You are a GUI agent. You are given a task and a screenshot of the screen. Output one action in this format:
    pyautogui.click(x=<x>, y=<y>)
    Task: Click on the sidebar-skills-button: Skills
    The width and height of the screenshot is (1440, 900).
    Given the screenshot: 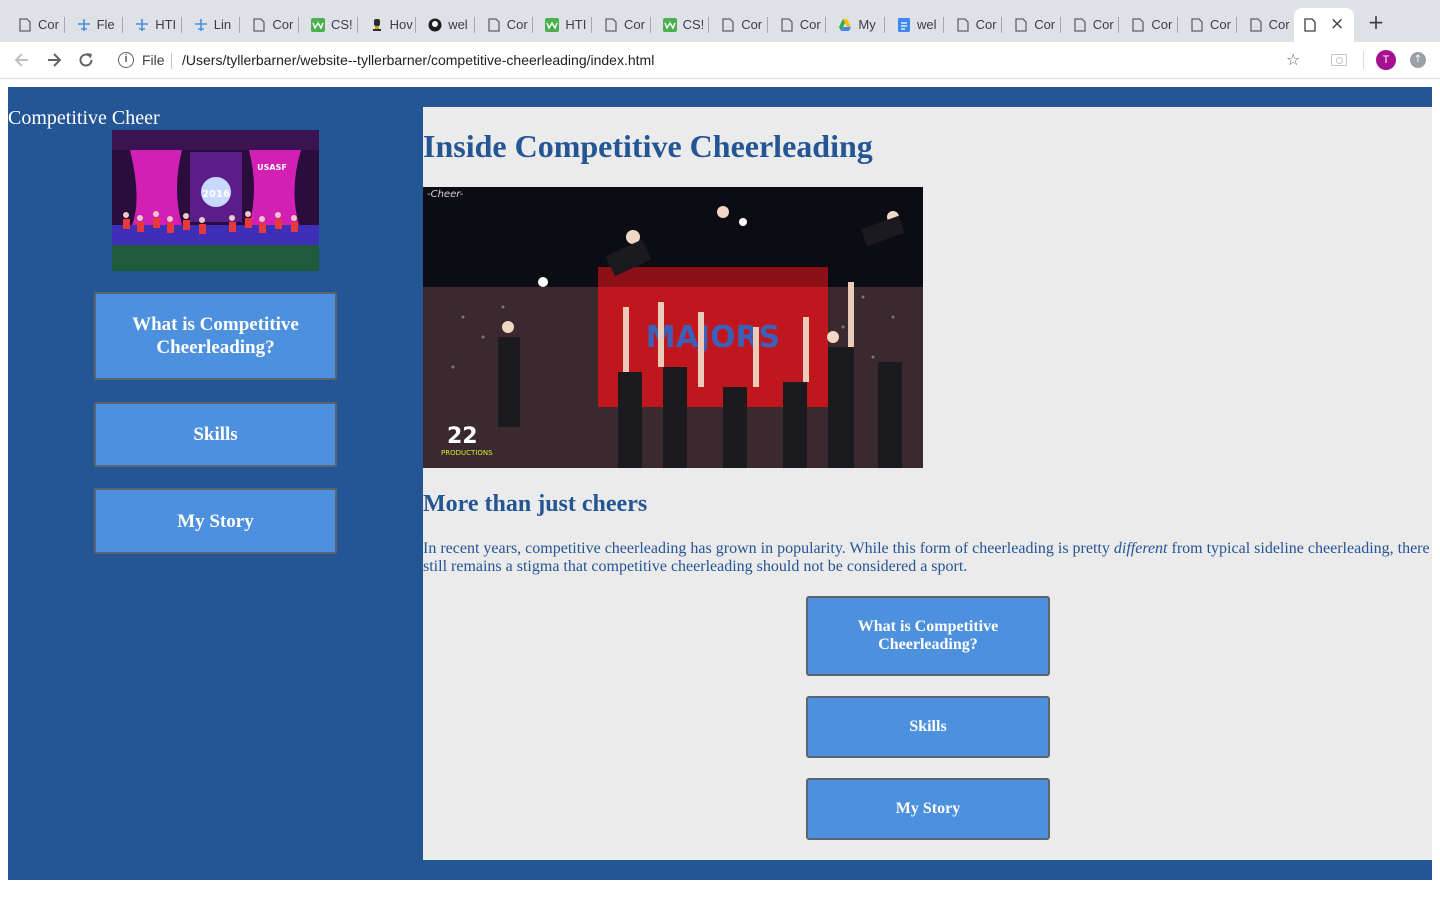 What is the action you would take?
    pyautogui.click(x=215, y=434)
    